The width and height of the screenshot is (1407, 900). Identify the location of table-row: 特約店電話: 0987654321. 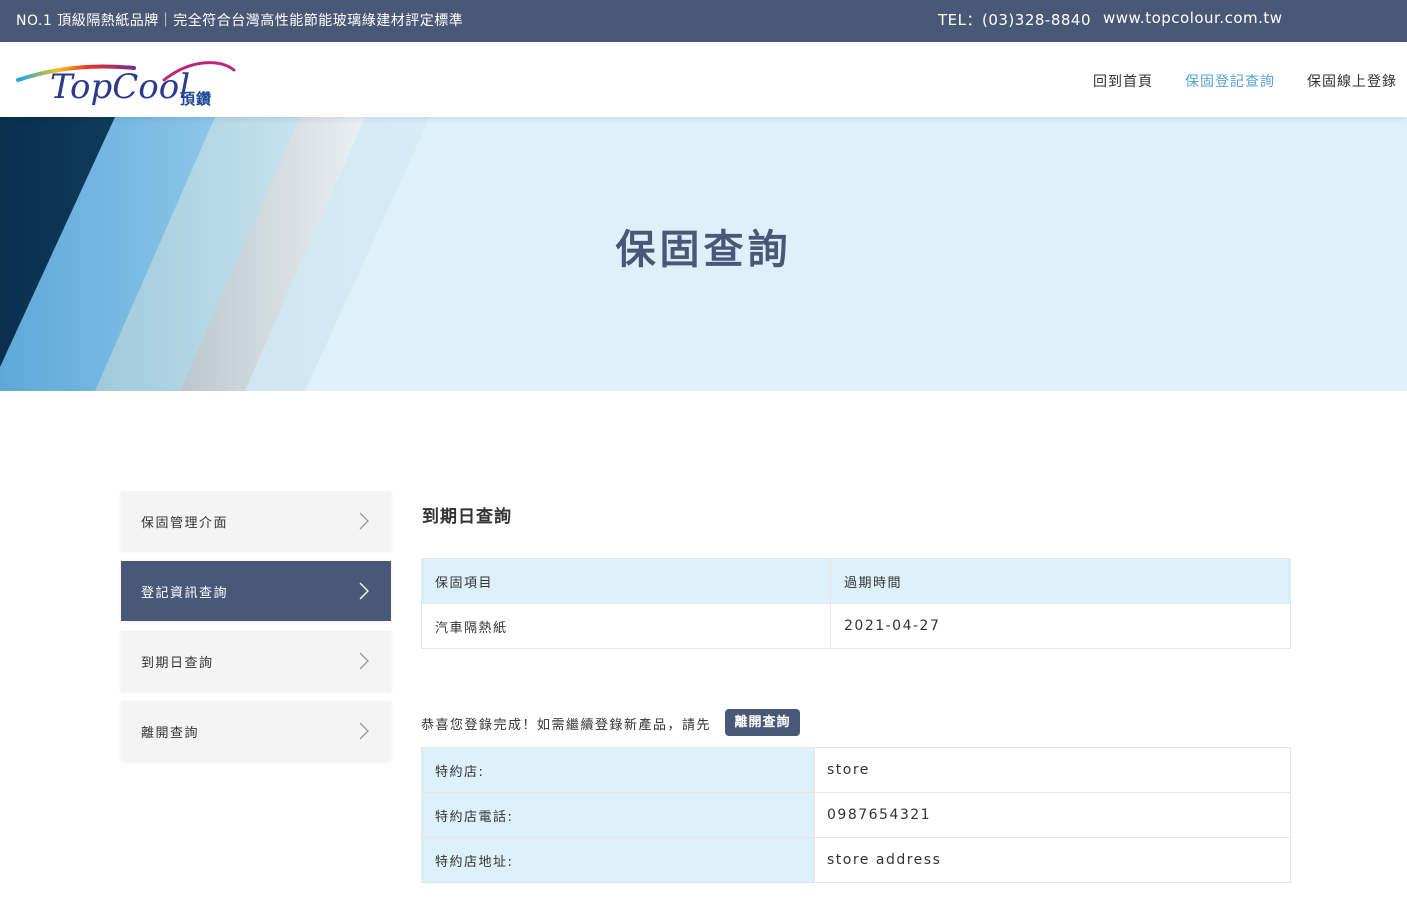
(856, 815).